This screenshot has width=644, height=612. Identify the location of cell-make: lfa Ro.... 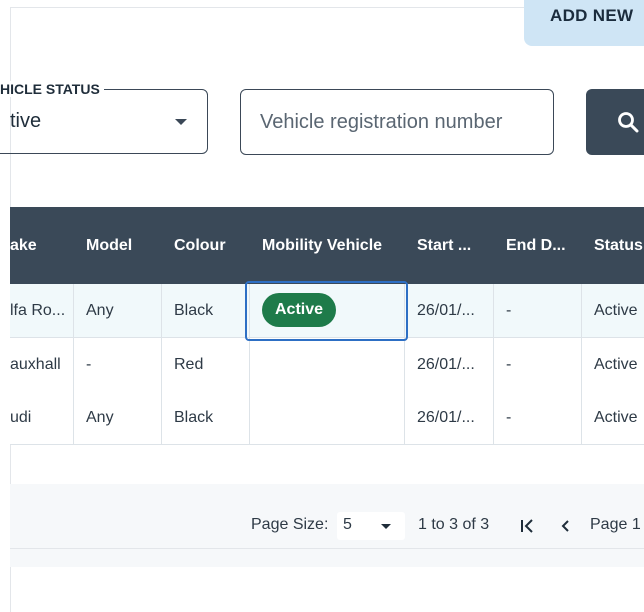
(38, 310).